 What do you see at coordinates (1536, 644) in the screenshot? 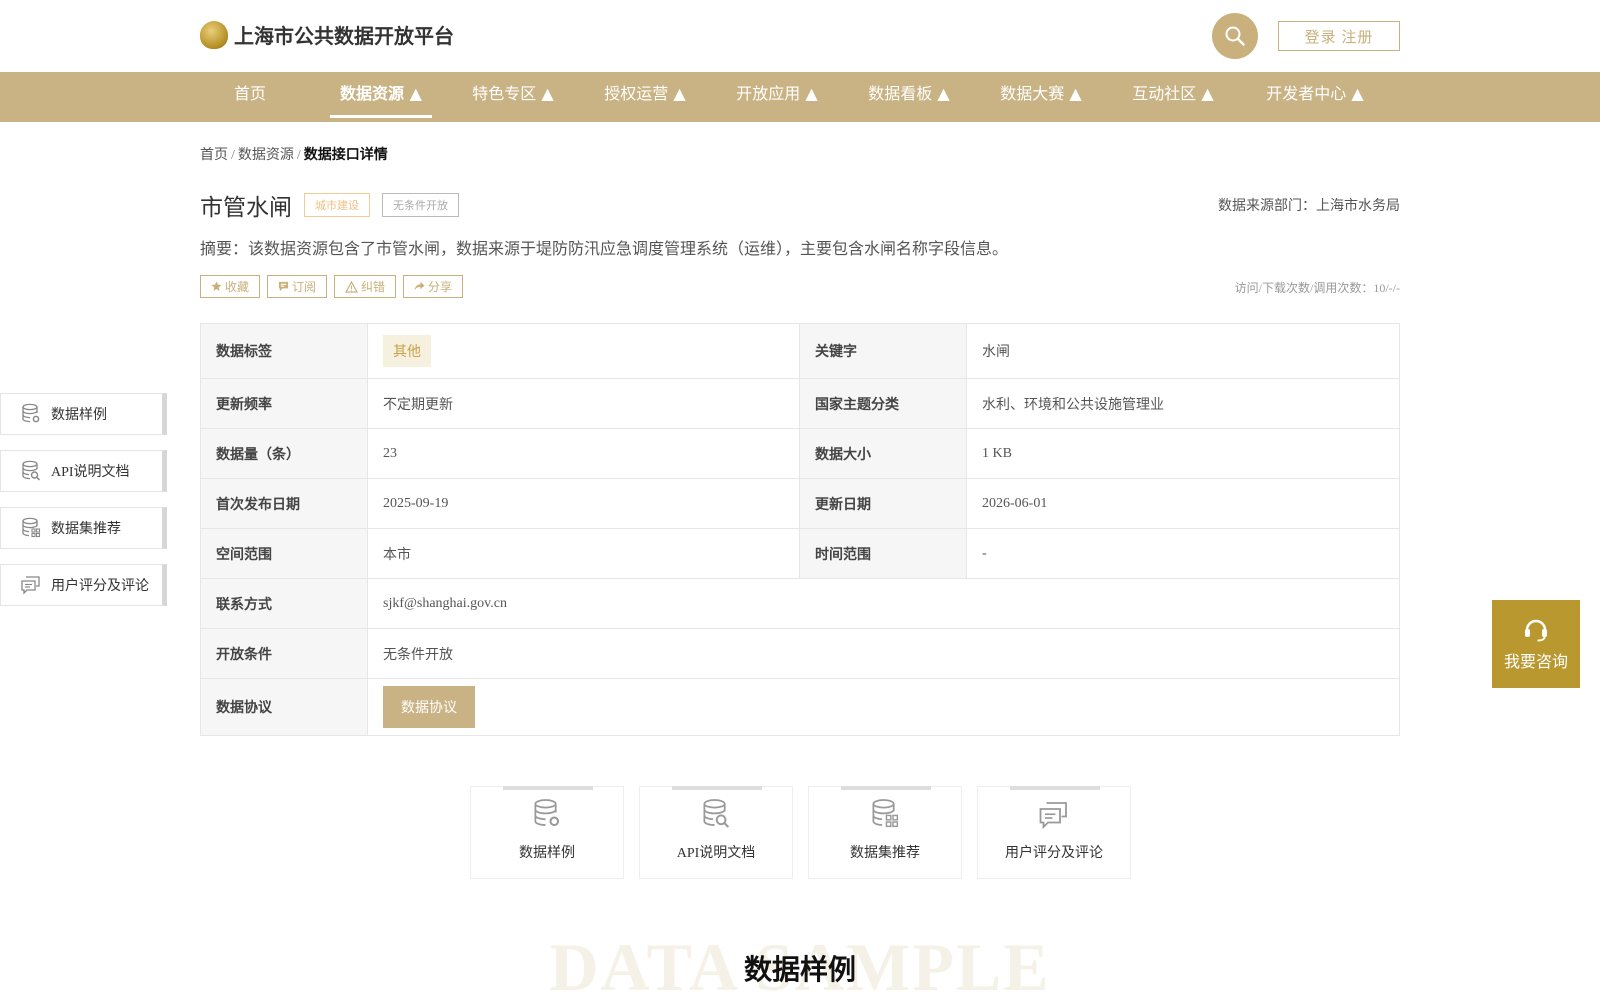
I see `consult-button: 我要咨询` at bounding box center [1536, 644].